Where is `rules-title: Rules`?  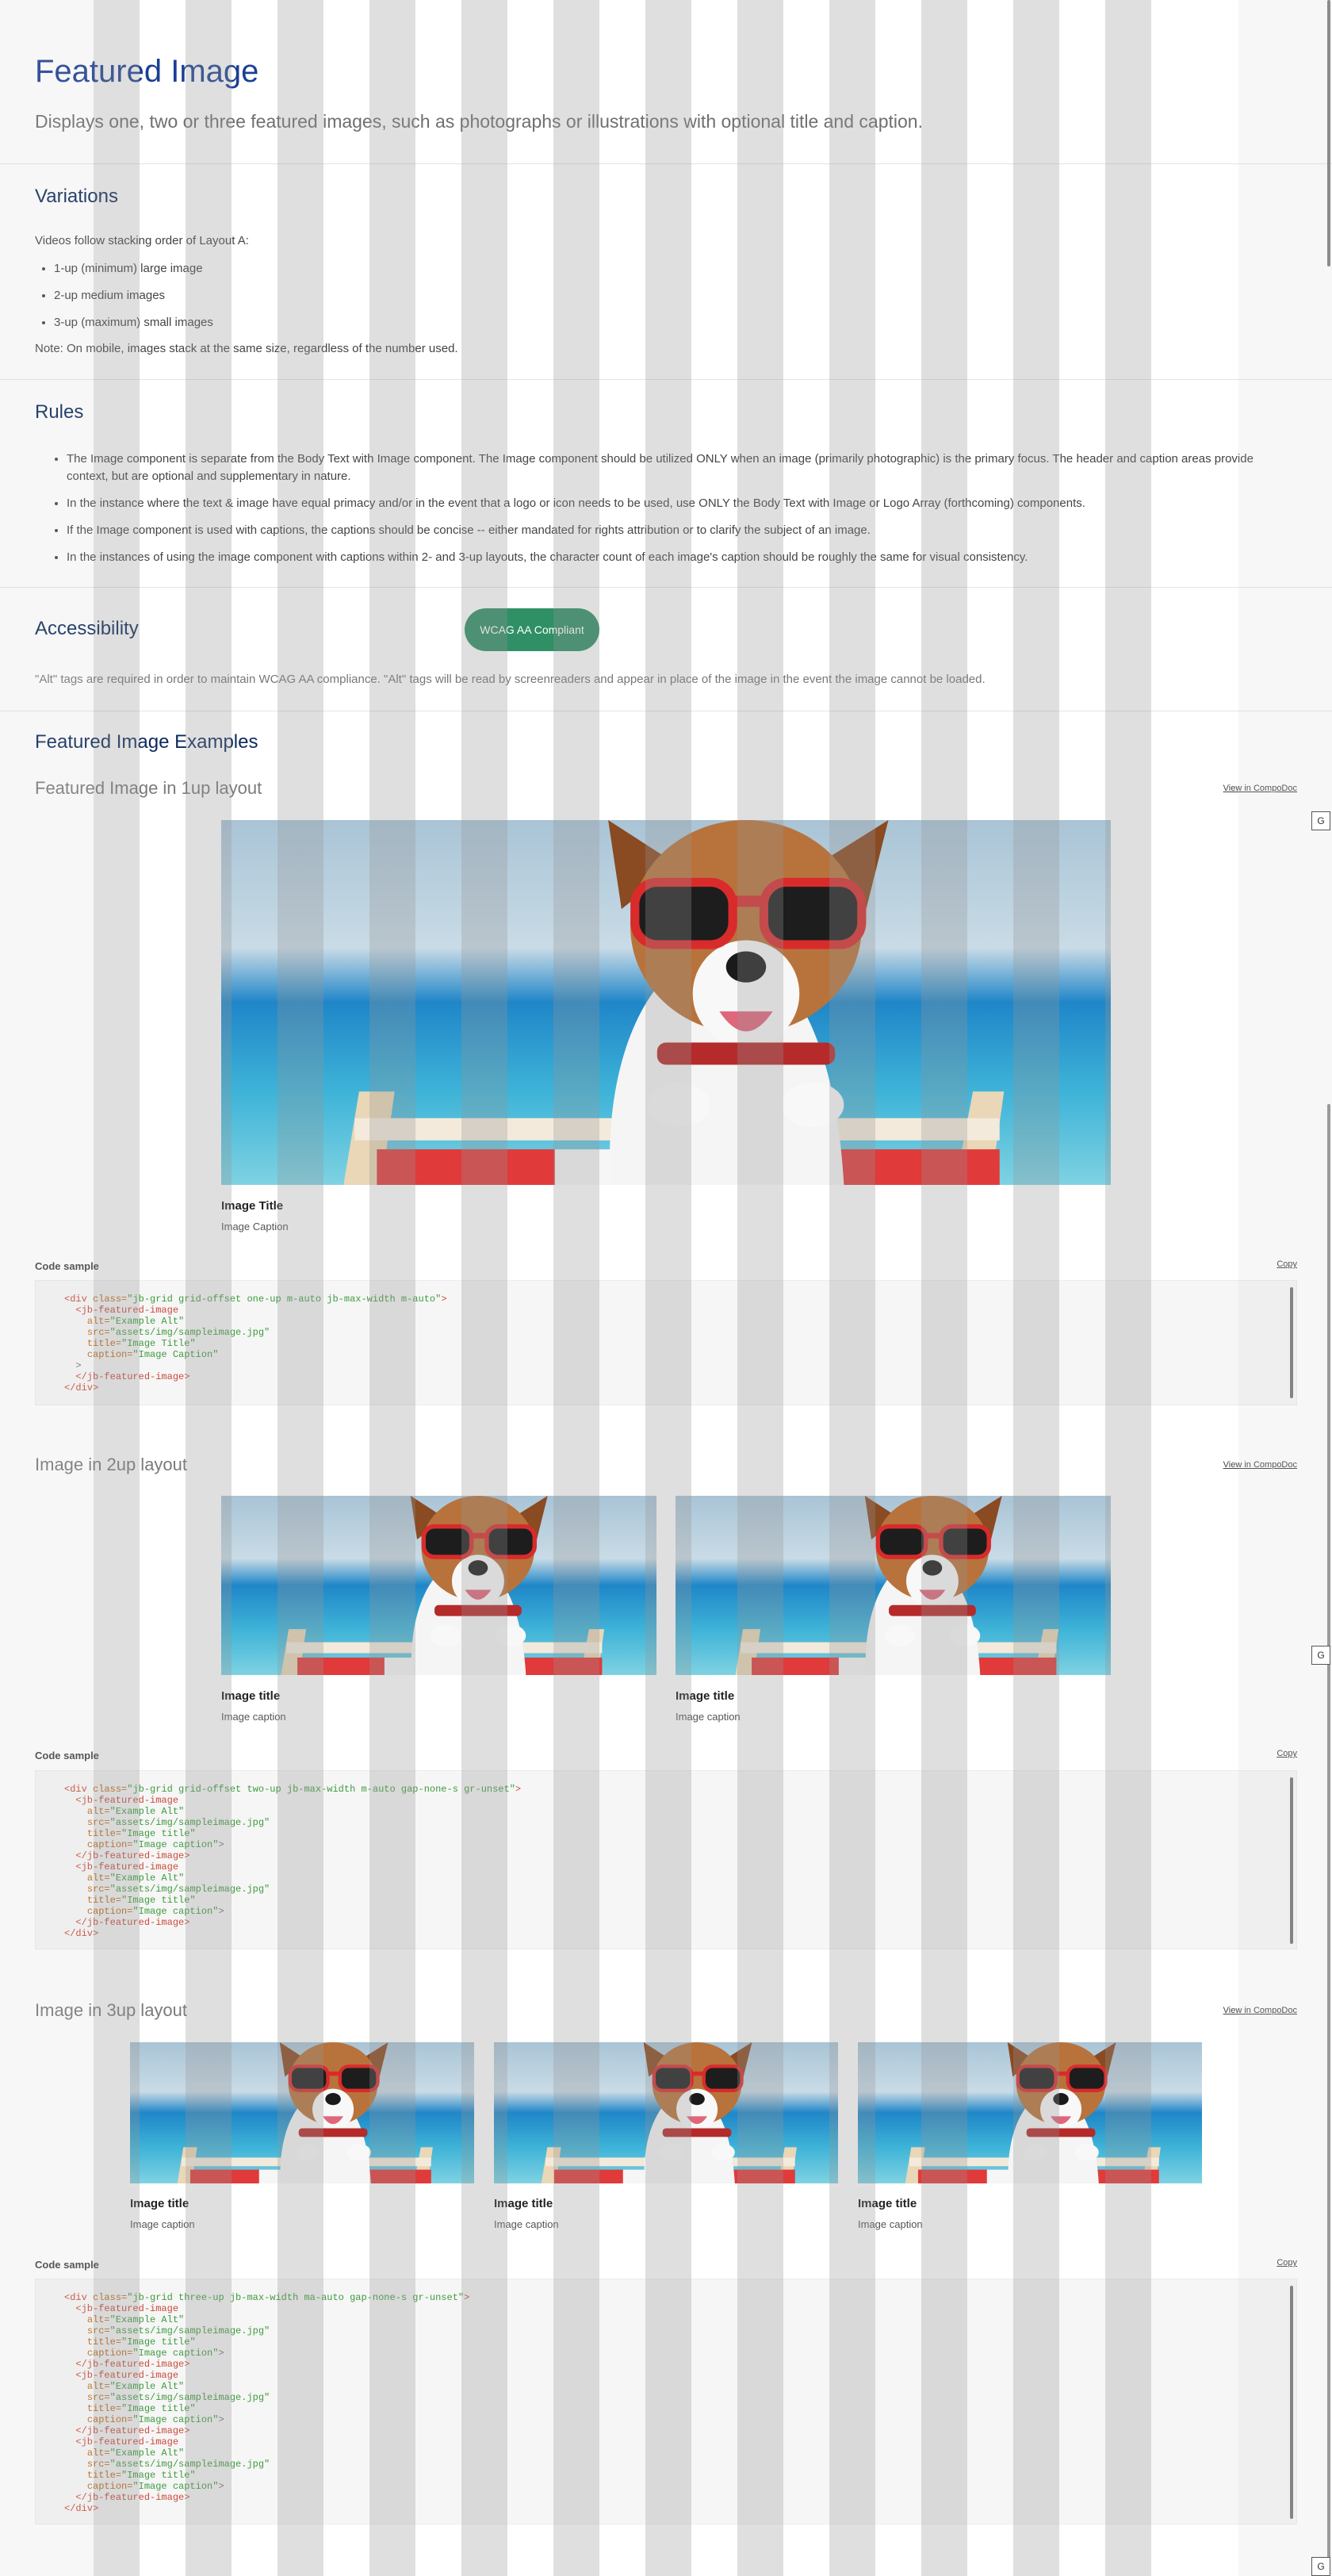
rules-title: Rules is located at coordinates (59, 412).